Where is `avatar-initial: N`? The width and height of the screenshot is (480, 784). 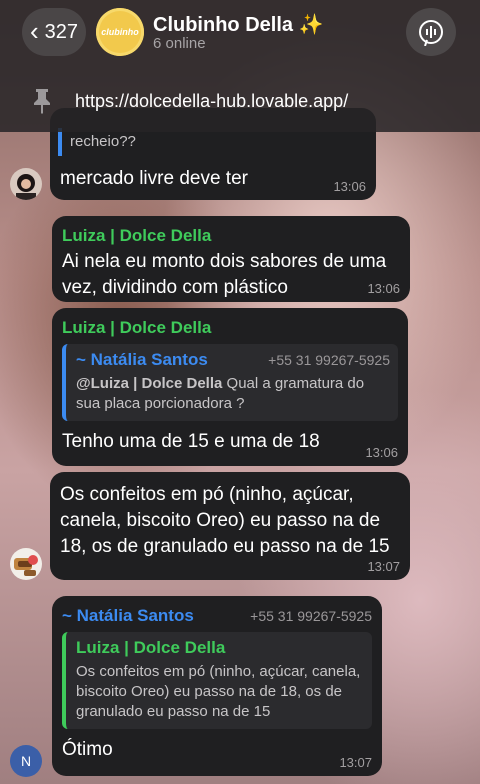 avatar-initial: N is located at coordinates (26, 761).